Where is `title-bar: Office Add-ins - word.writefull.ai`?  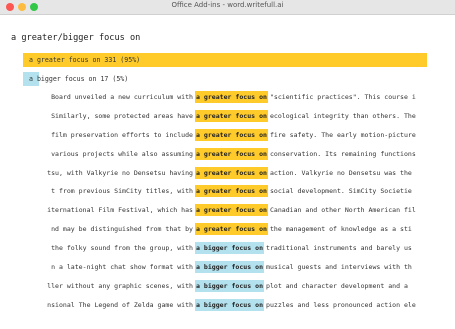 title-bar: Office Add-ins - word.writefull.ai is located at coordinates (227, 7).